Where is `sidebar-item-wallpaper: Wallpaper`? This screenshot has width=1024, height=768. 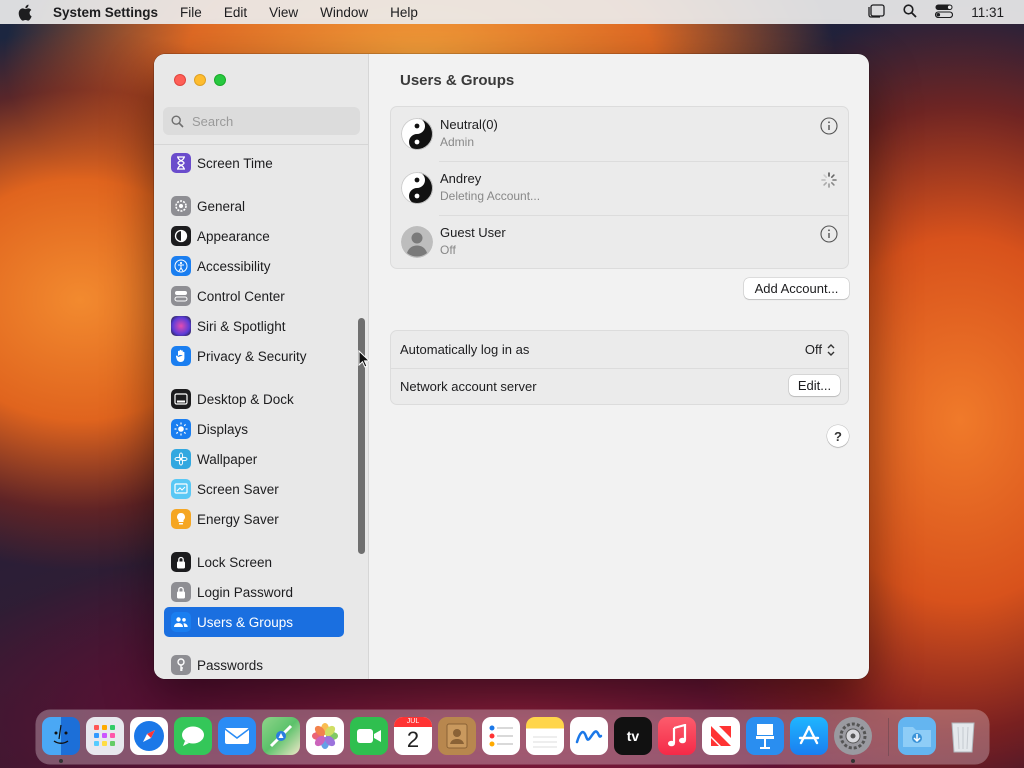
sidebar-item-wallpaper: Wallpaper is located at coordinates (254, 459).